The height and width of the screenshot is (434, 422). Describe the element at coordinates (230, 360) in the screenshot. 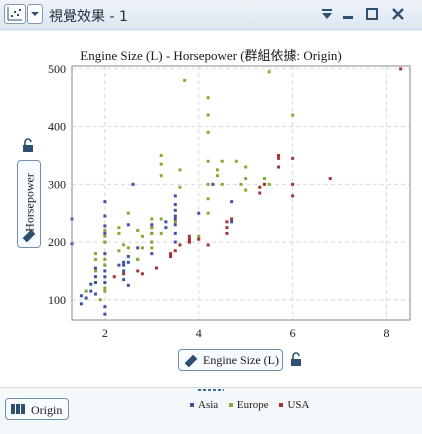

I see `x-axis-role-button: Engine Size (L)` at that location.